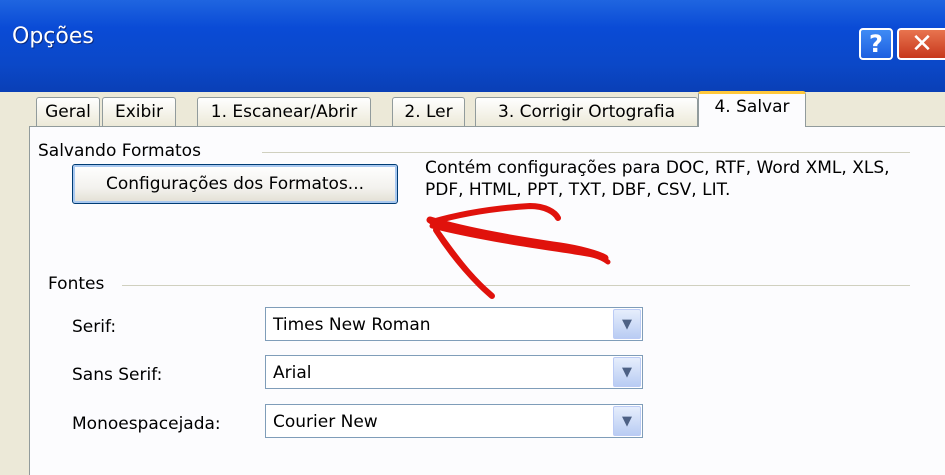 The width and height of the screenshot is (945, 475). Describe the element at coordinates (119, 151) in the screenshot. I see `group-label-salvando-formatos: Salvando Formatos` at that location.